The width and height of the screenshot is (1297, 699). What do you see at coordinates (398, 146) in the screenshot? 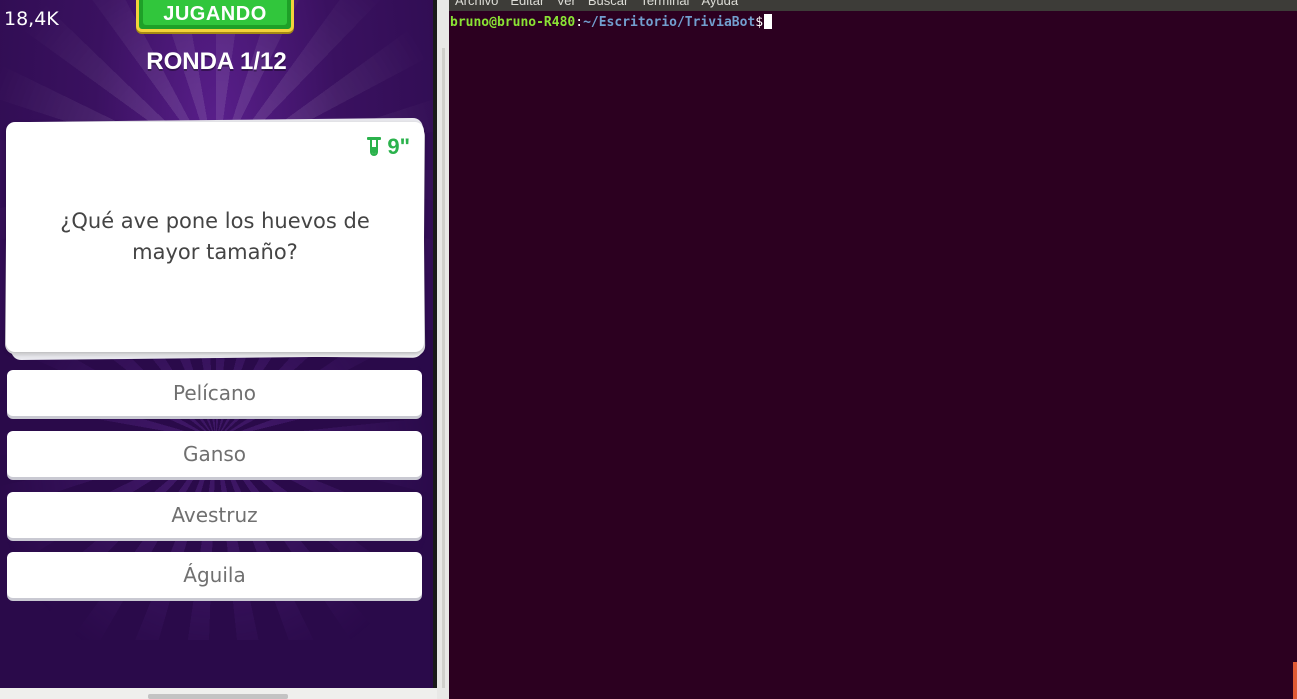
I see `timer-value: 9"` at bounding box center [398, 146].